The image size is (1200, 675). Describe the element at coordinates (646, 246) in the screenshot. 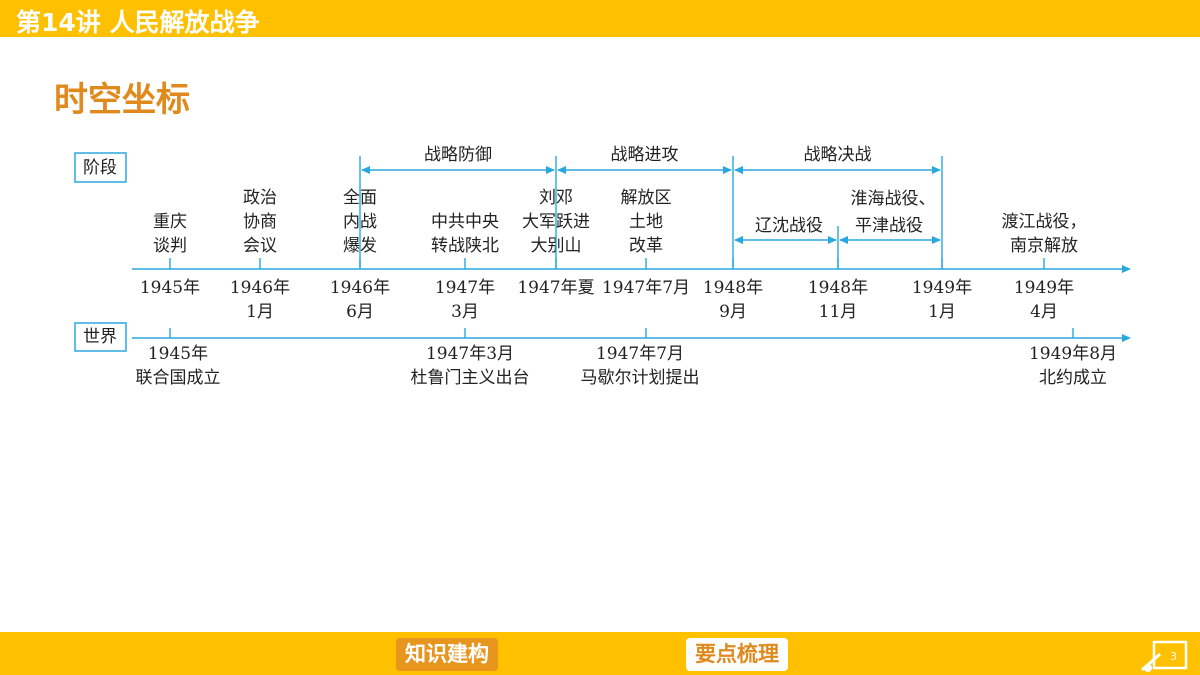

I see `event-label: 改革` at that location.